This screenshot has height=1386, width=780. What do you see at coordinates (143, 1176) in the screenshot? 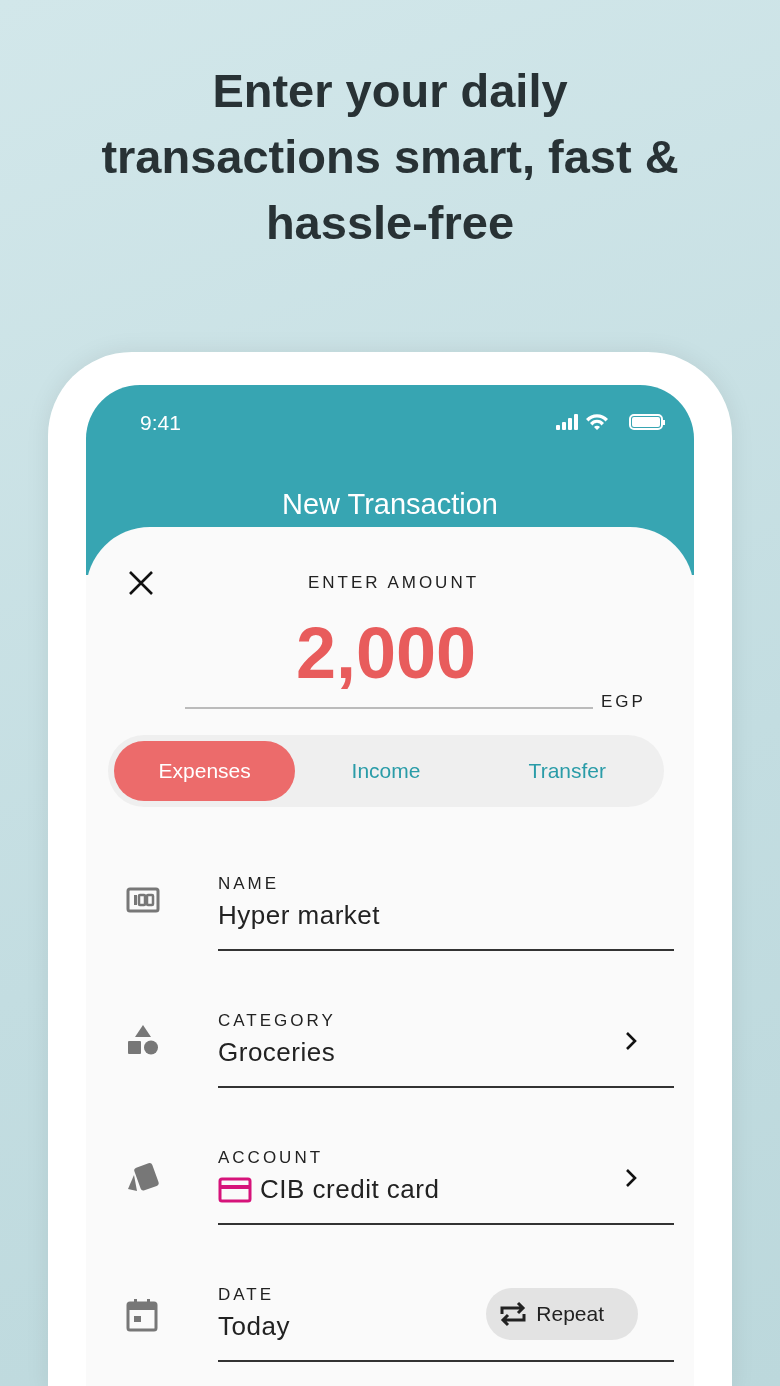
I see `cards-icon` at bounding box center [143, 1176].